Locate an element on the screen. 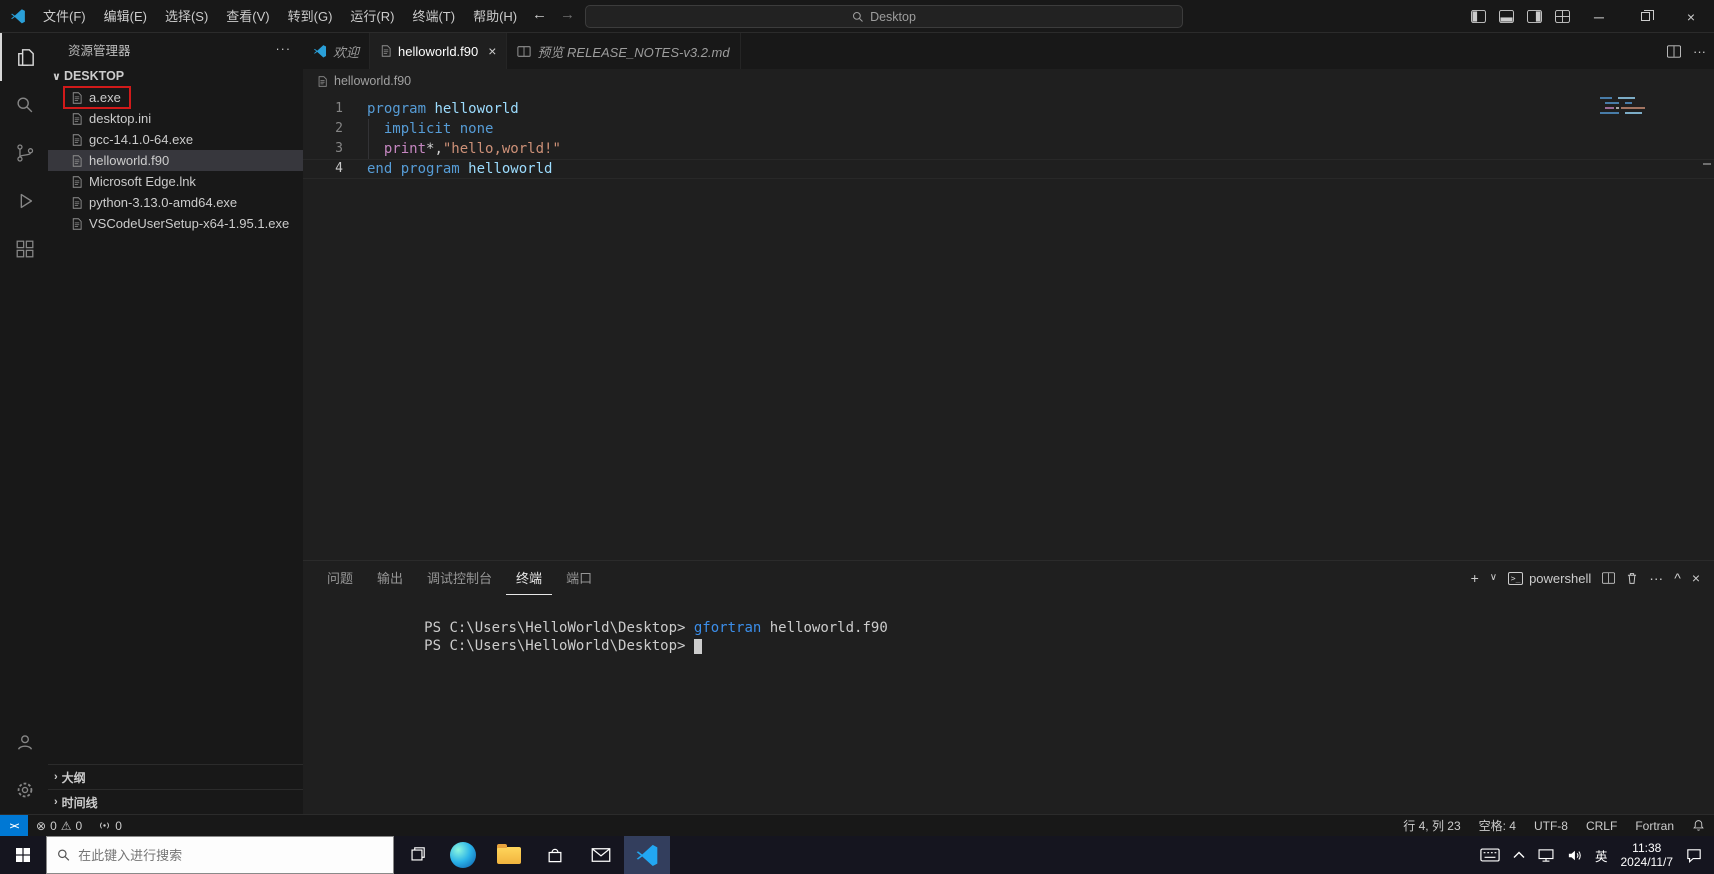 The width and height of the screenshot is (1714, 874). volume-icon is located at coordinates (1574, 855).